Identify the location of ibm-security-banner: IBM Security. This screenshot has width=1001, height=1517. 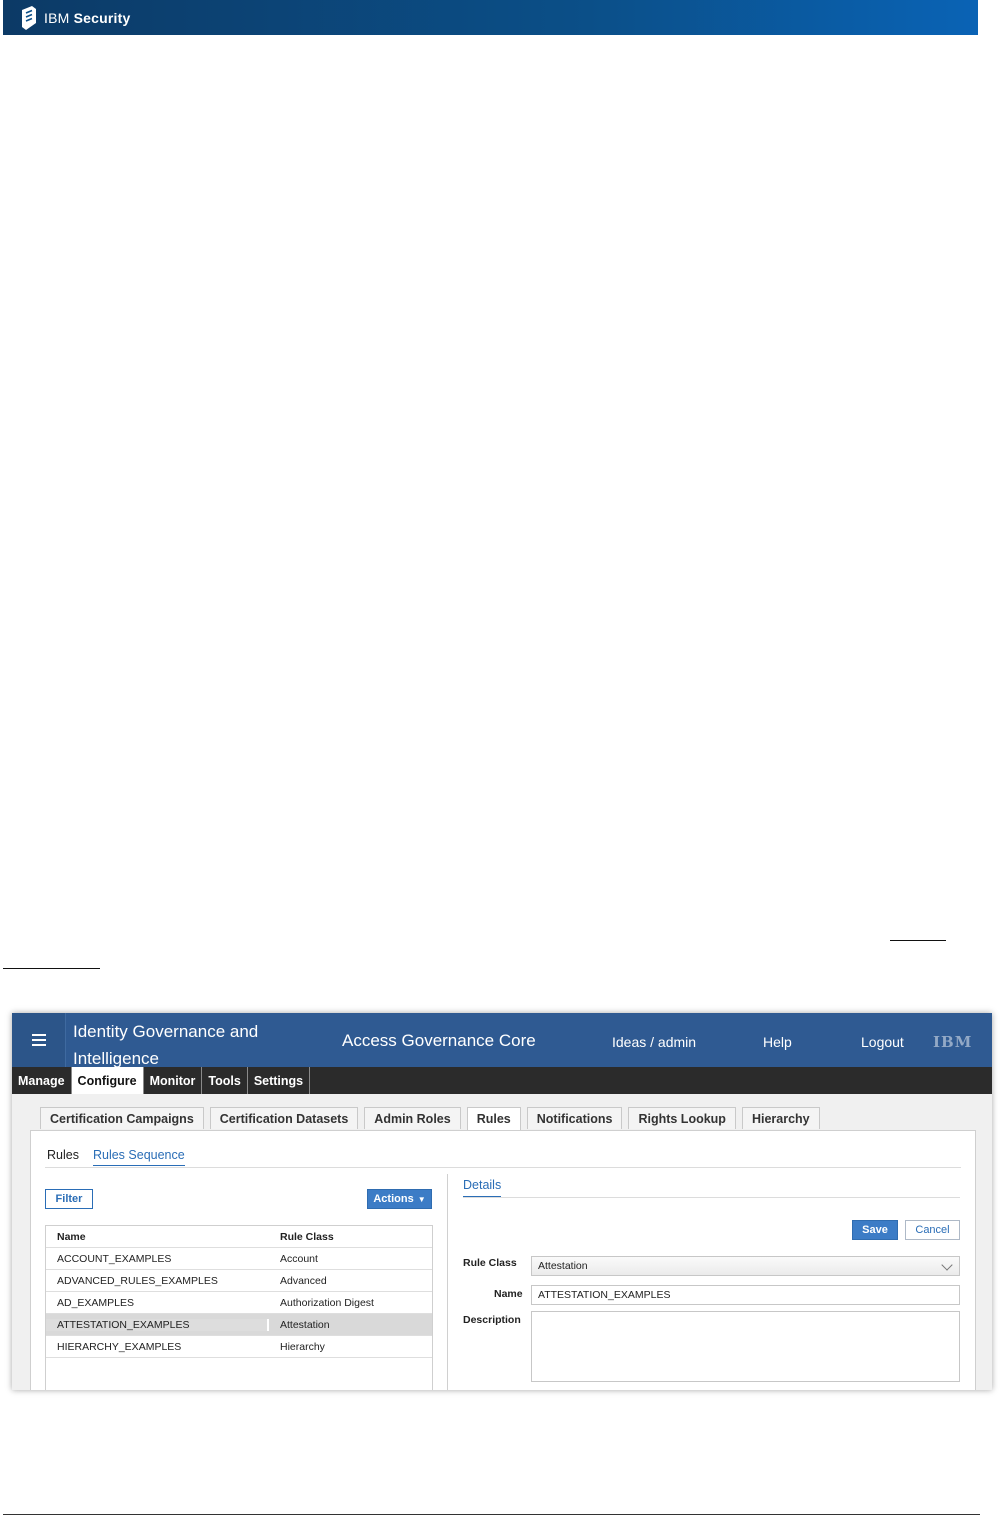
(490, 17).